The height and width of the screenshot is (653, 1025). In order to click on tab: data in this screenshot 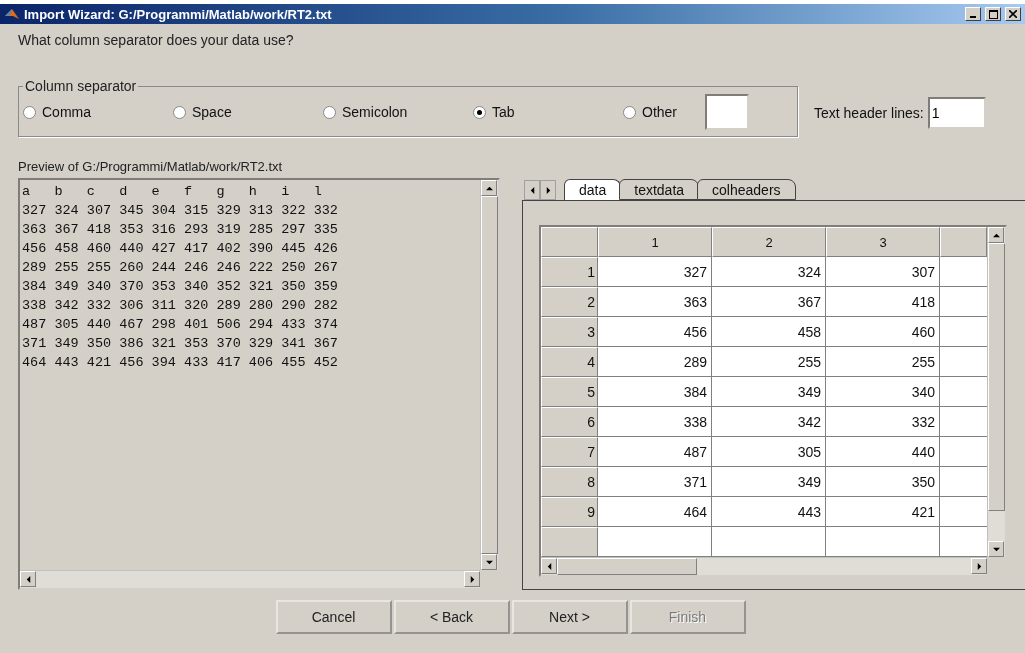, I will do `click(593, 189)`.